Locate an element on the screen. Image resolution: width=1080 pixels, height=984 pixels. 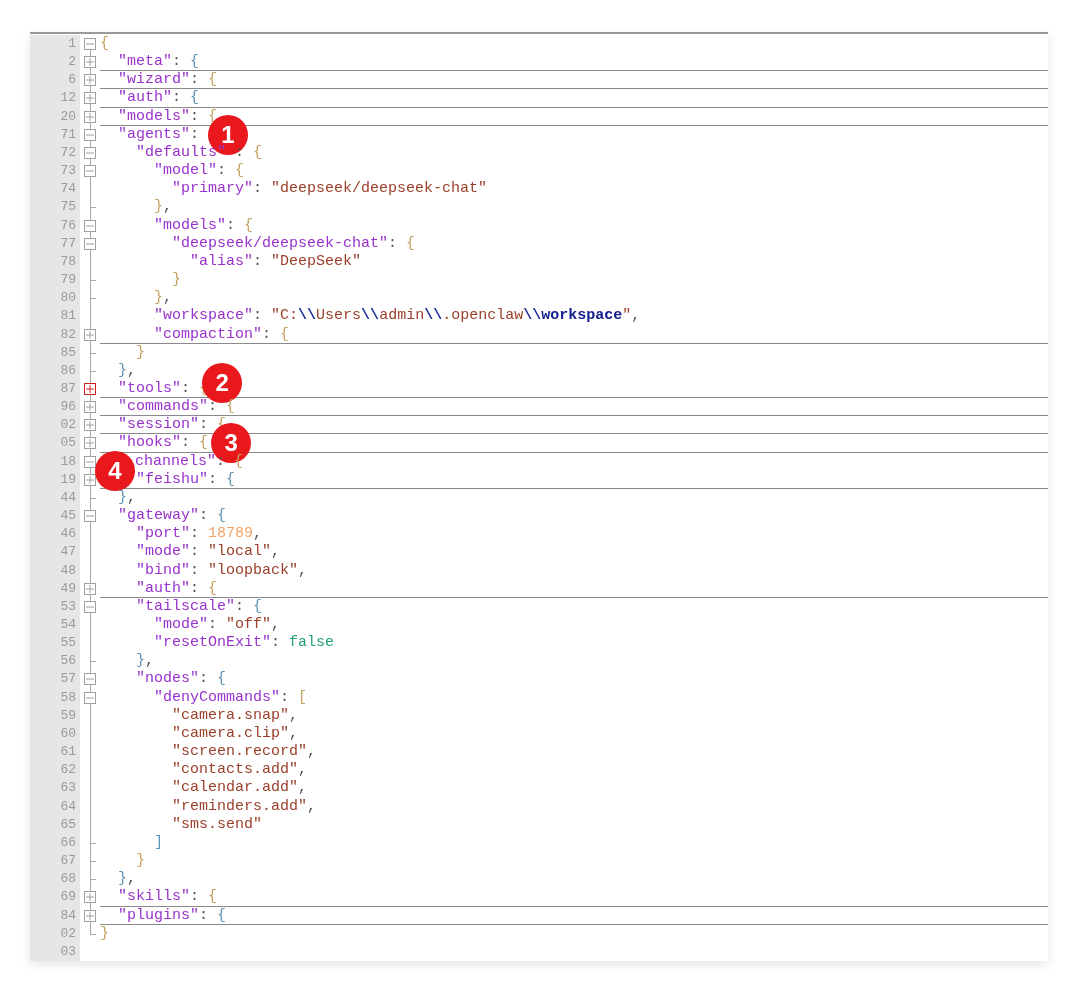
line-number: 54 is located at coordinates (68, 624).